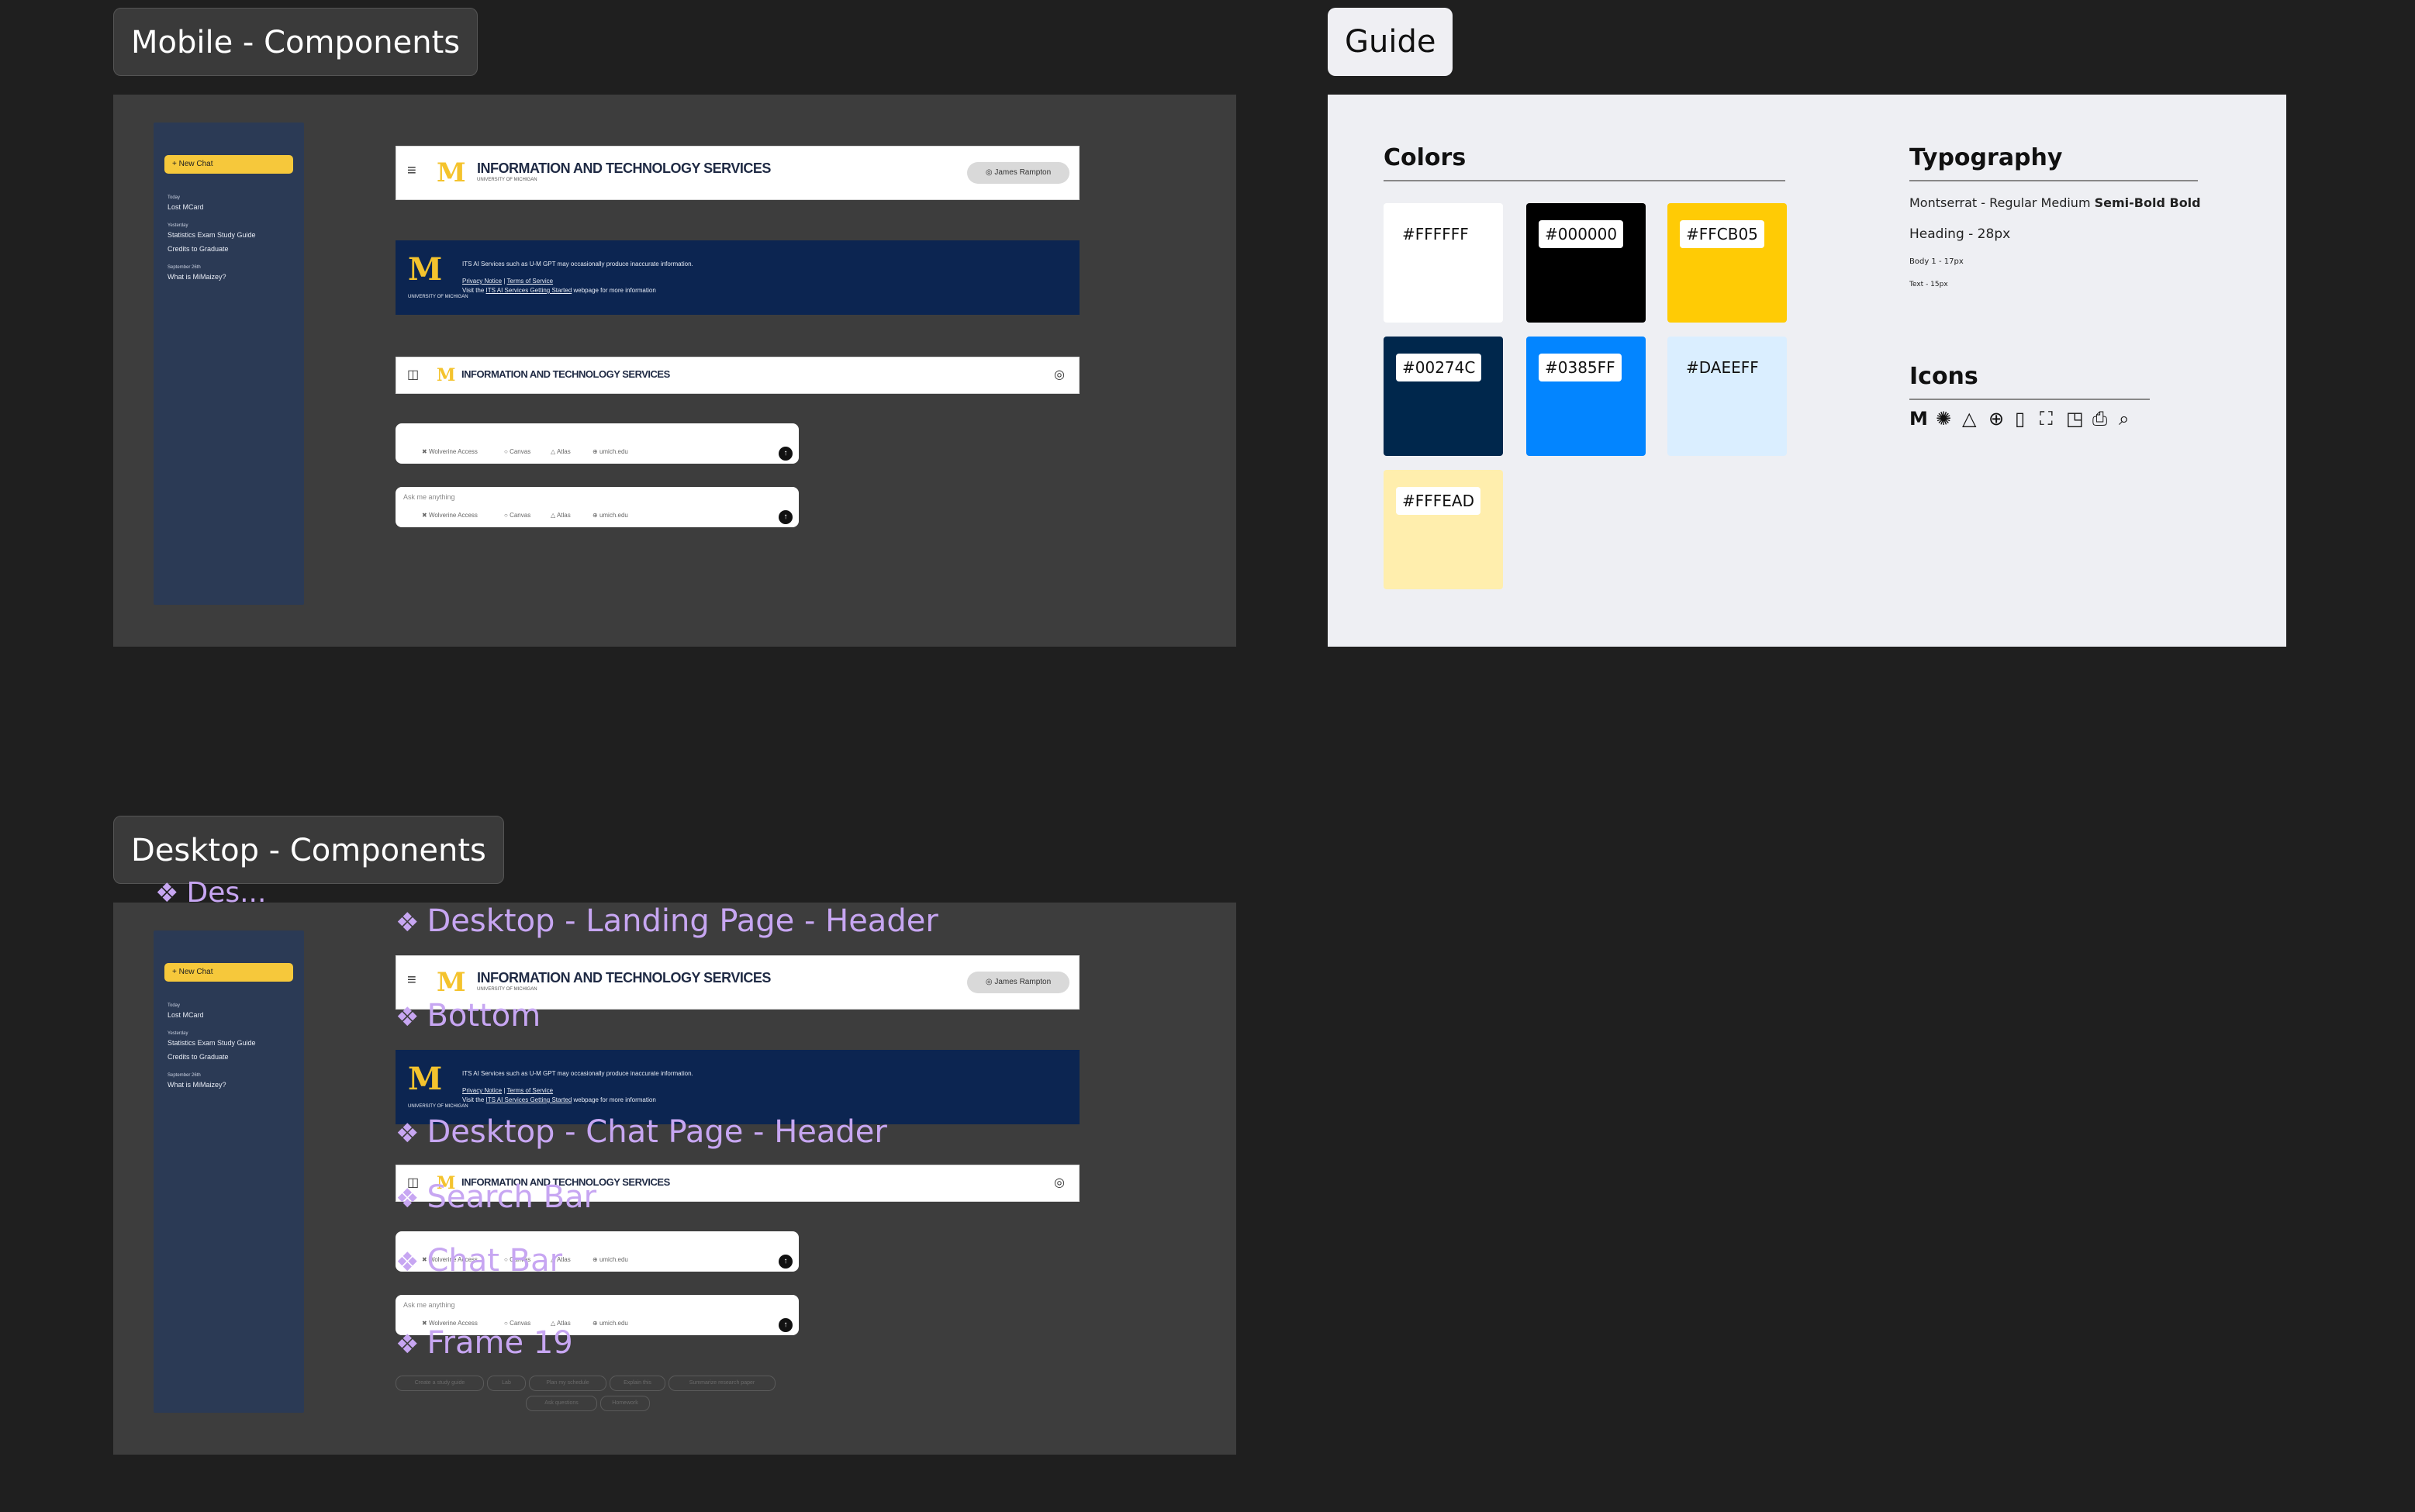  What do you see at coordinates (296, 42) in the screenshot?
I see `frame-label-mobile-components: Mobile - Components` at bounding box center [296, 42].